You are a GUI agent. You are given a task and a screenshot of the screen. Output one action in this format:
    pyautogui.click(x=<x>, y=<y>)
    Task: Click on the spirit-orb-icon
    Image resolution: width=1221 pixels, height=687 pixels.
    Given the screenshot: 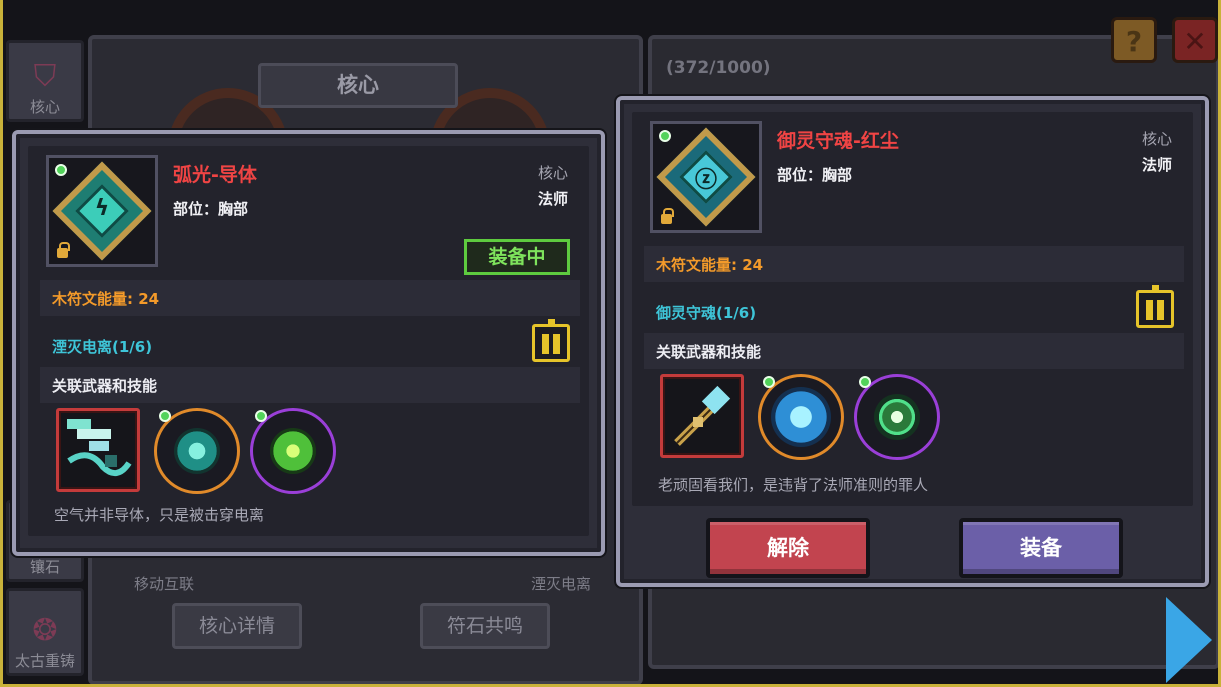 What is the action you would take?
    pyautogui.click(x=801, y=417)
    